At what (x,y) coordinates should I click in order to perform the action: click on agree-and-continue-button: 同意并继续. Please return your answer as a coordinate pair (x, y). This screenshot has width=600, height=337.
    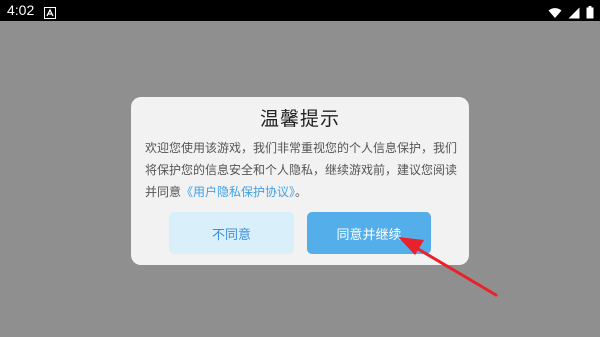
    Looking at the image, I should click on (369, 233).